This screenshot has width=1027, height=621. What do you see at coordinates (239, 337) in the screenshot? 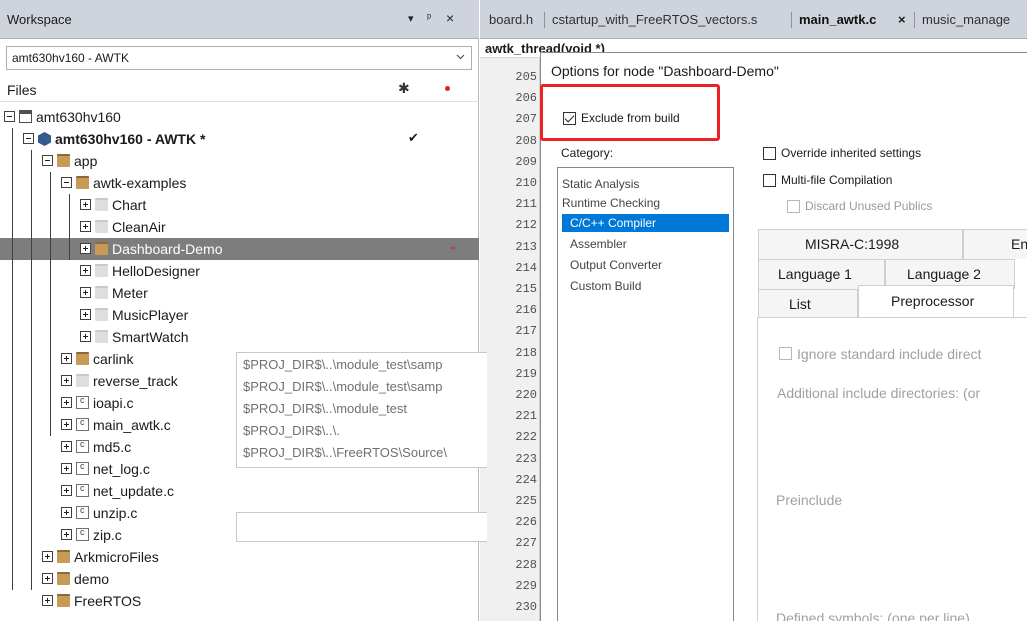
I see `tree-row: SmartWatch` at bounding box center [239, 337].